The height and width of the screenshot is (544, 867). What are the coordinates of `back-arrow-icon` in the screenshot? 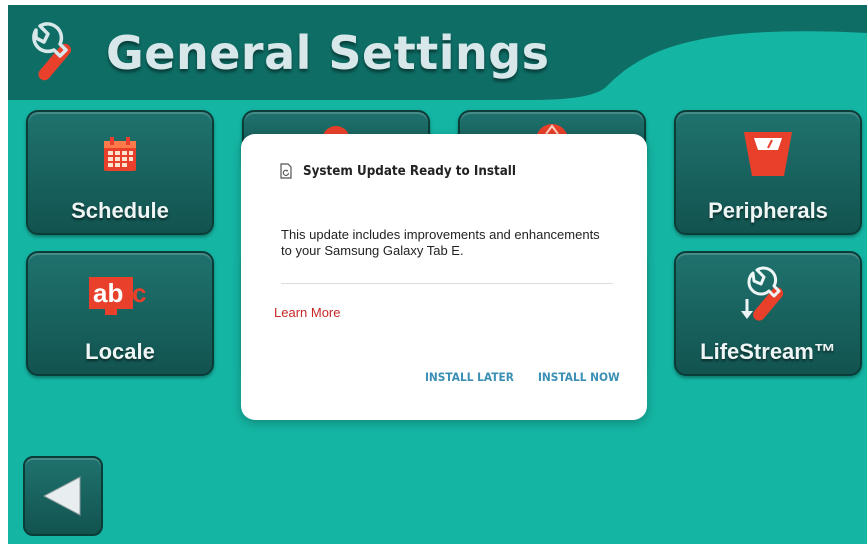 It's located at (61, 496).